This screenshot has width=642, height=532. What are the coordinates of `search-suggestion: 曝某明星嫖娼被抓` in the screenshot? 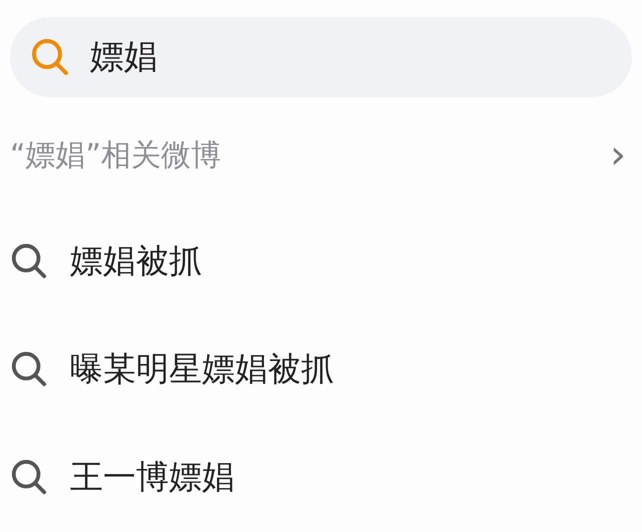 It's located at (202, 369).